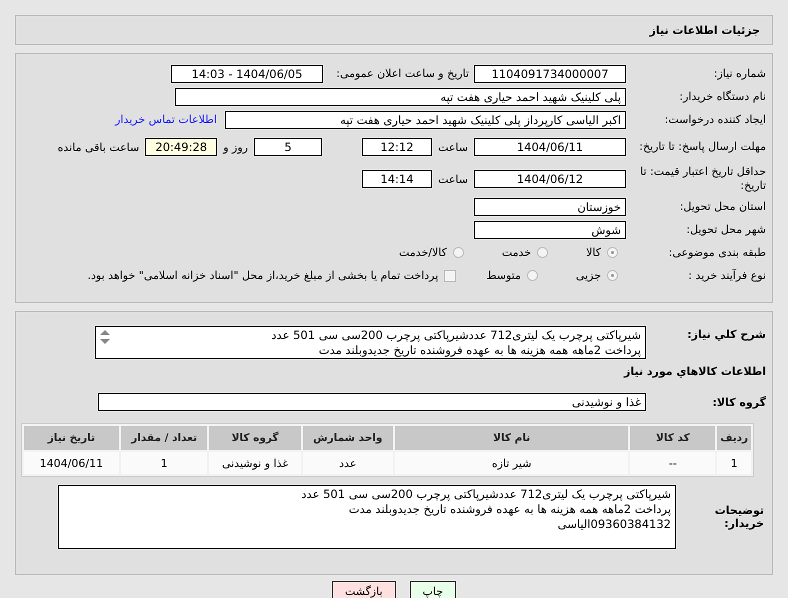 The image size is (788, 598). Describe the element at coordinates (715, 119) in the screenshot. I see `field-label: ایجاد کننده درخواست:` at that location.